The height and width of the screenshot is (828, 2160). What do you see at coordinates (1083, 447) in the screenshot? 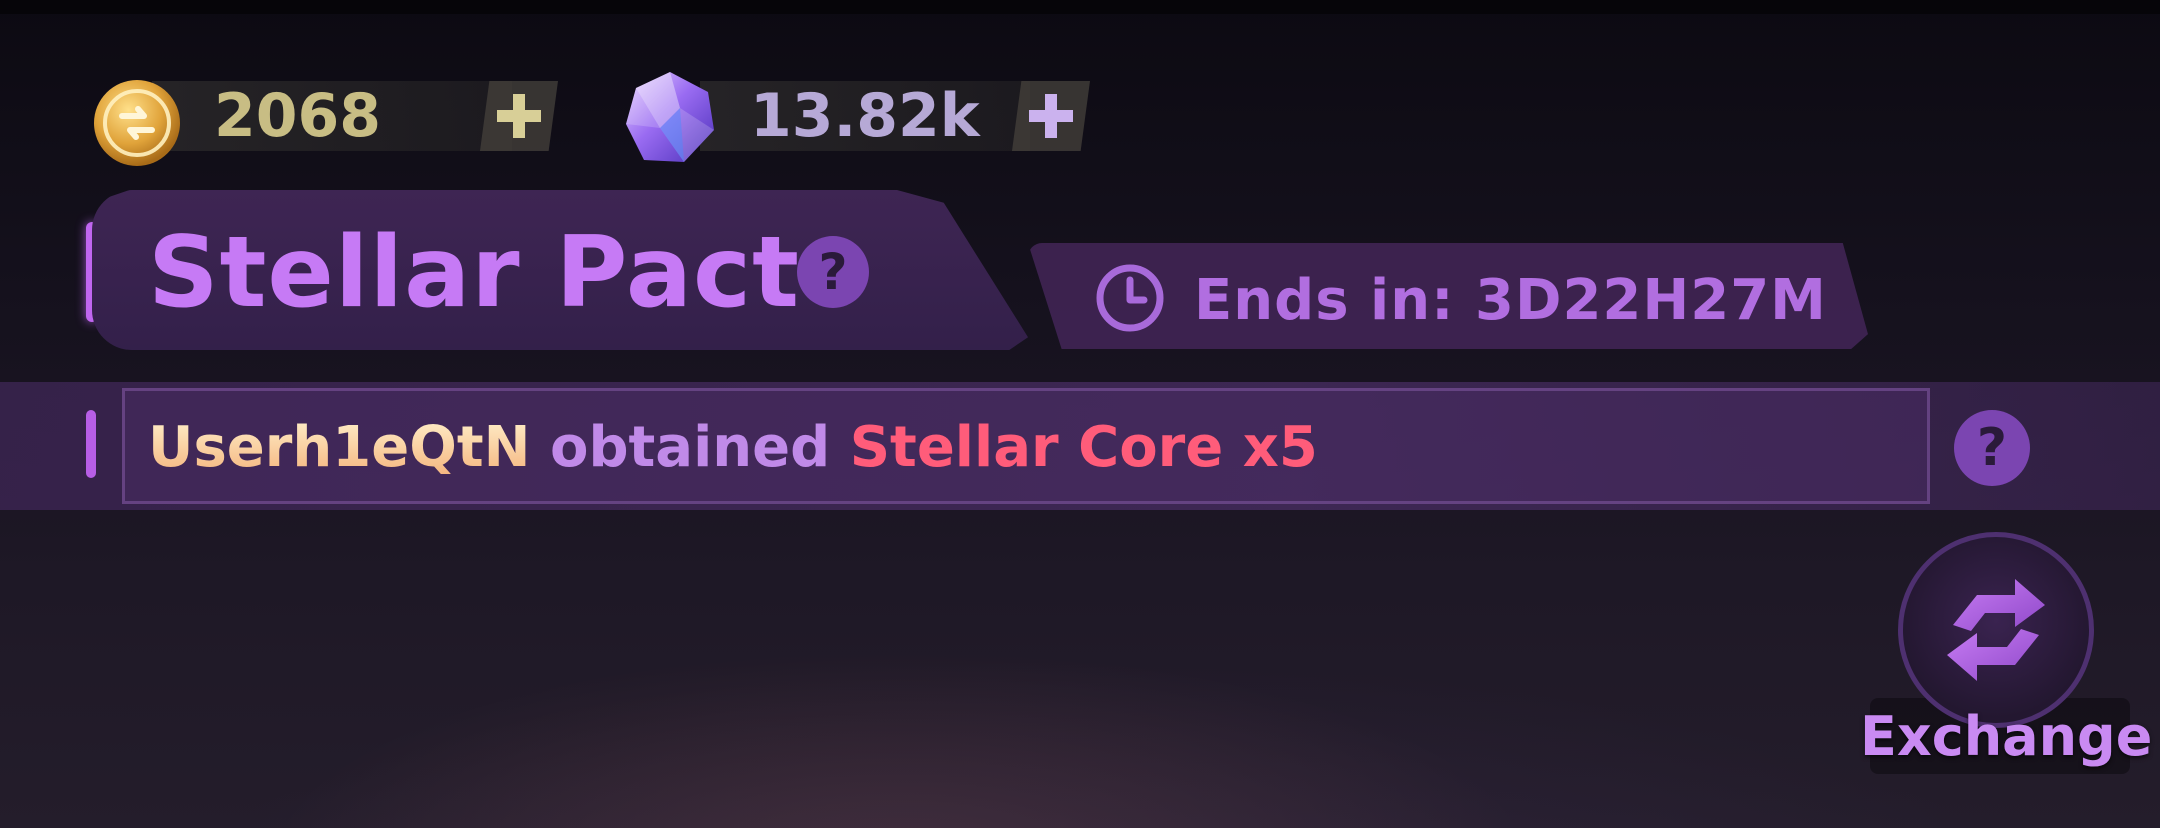
I see `announcement-item: Stellar Core x5` at bounding box center [1083, 447].